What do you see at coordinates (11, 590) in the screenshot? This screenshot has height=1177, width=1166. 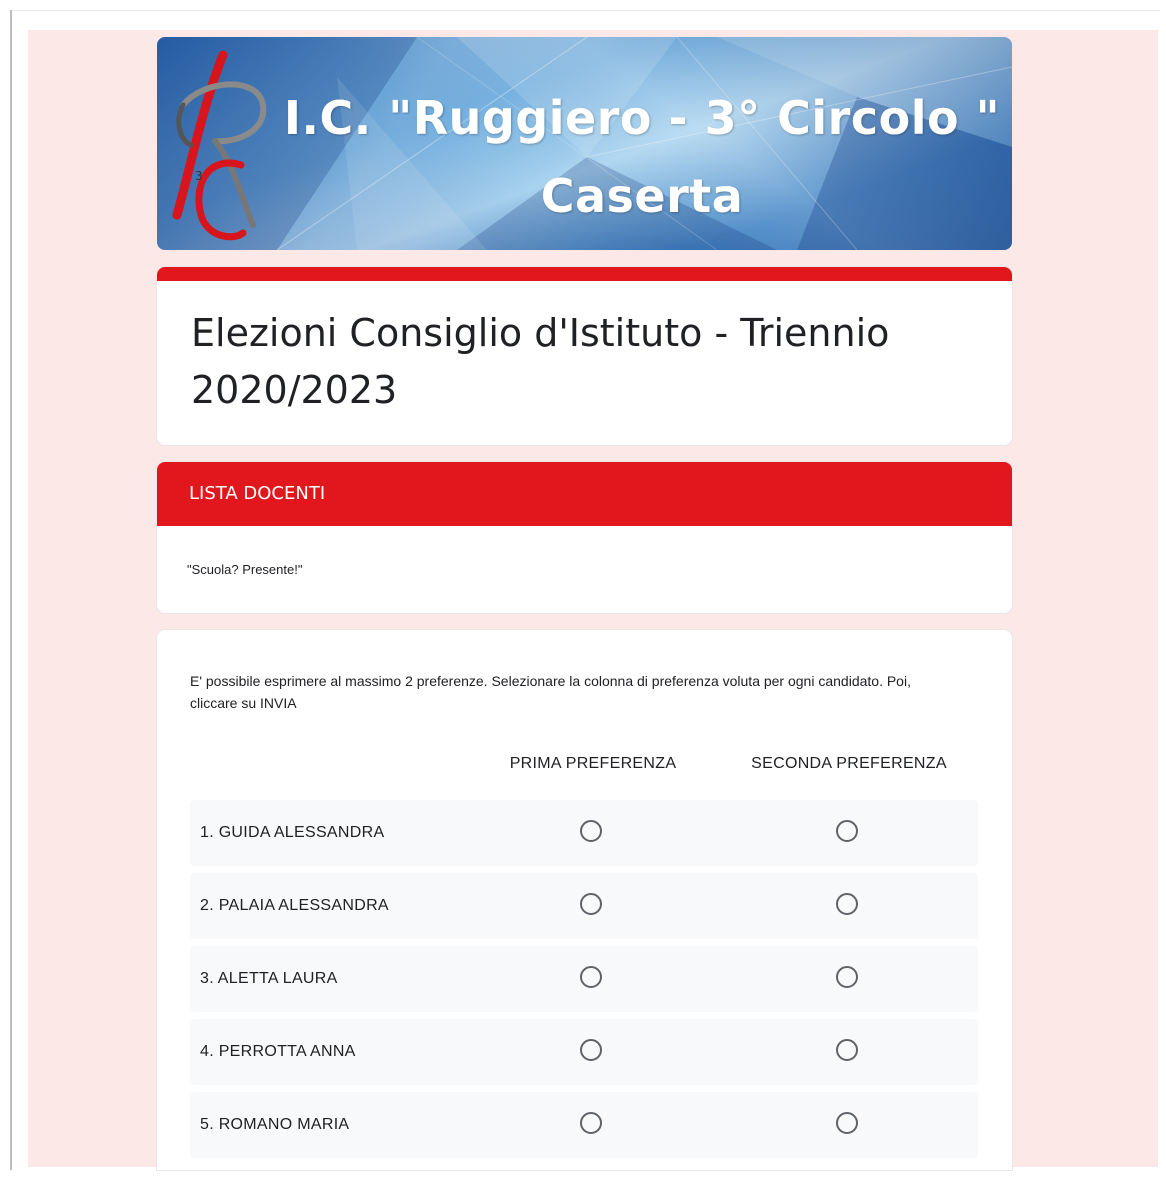 I see `window-left-border` at bounding box center [11, 590].